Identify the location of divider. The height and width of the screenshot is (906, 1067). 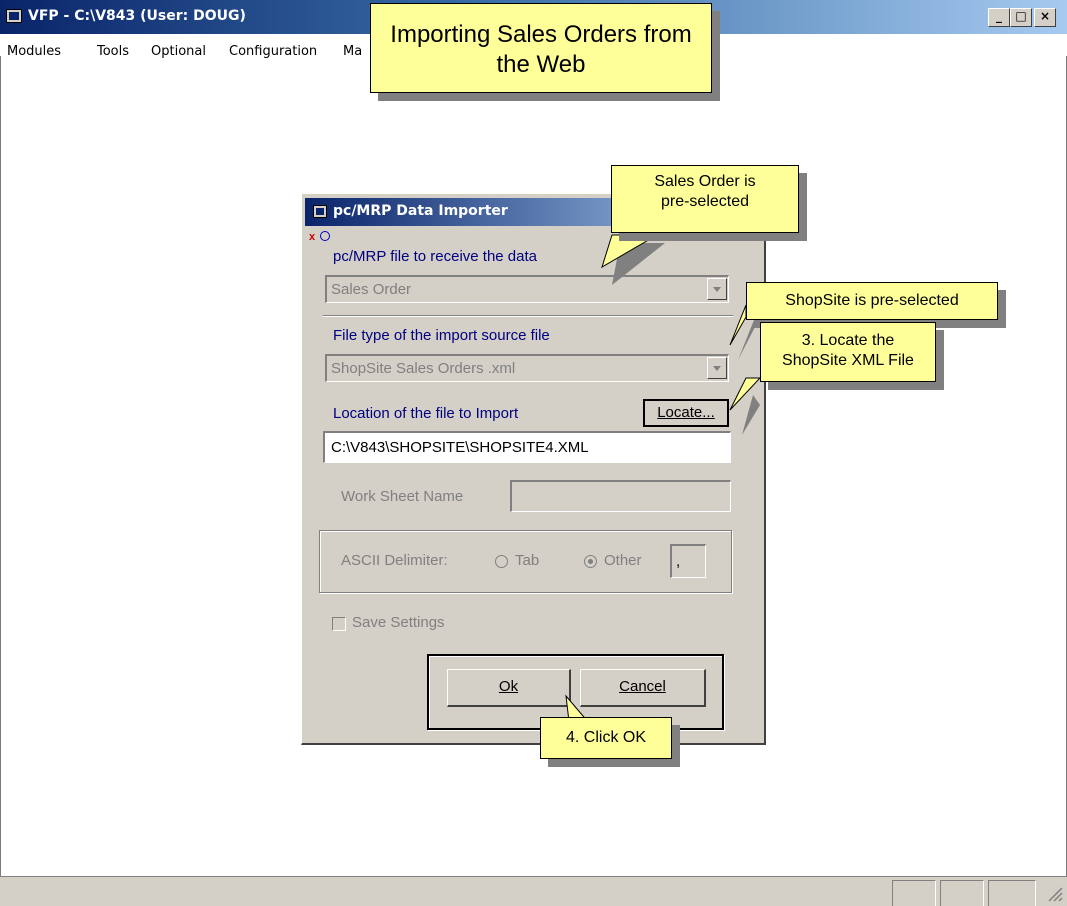
(528, 316).